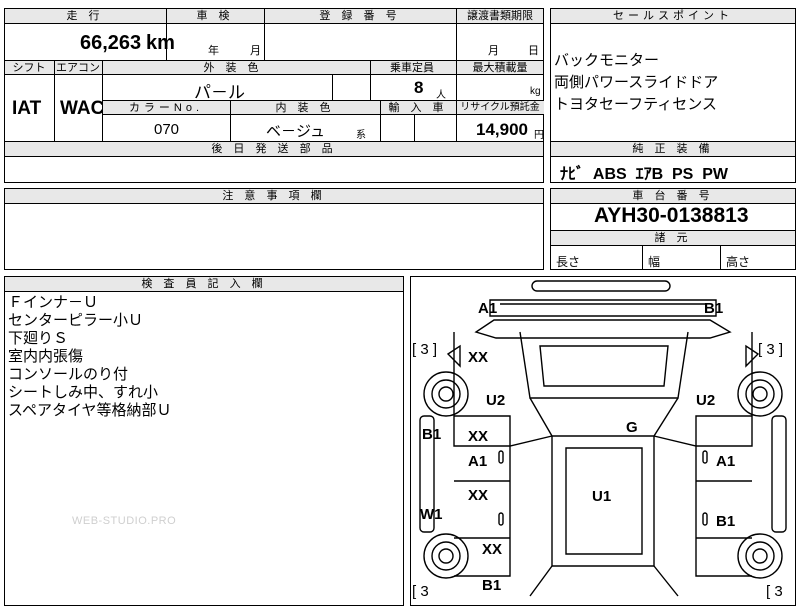  Describe the element at coordinates (204, 284) in the screenshot. I see `inspector-header: 検 査 員 記 入 欄` at that location.